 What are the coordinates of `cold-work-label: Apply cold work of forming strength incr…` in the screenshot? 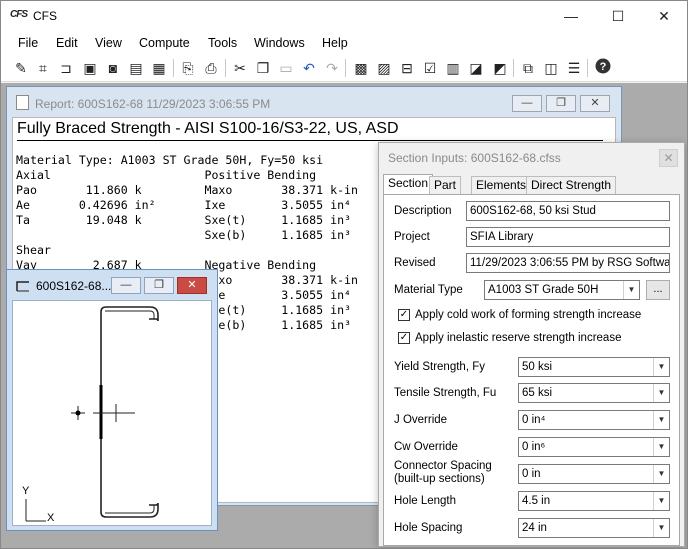 It's located at (528, 315).